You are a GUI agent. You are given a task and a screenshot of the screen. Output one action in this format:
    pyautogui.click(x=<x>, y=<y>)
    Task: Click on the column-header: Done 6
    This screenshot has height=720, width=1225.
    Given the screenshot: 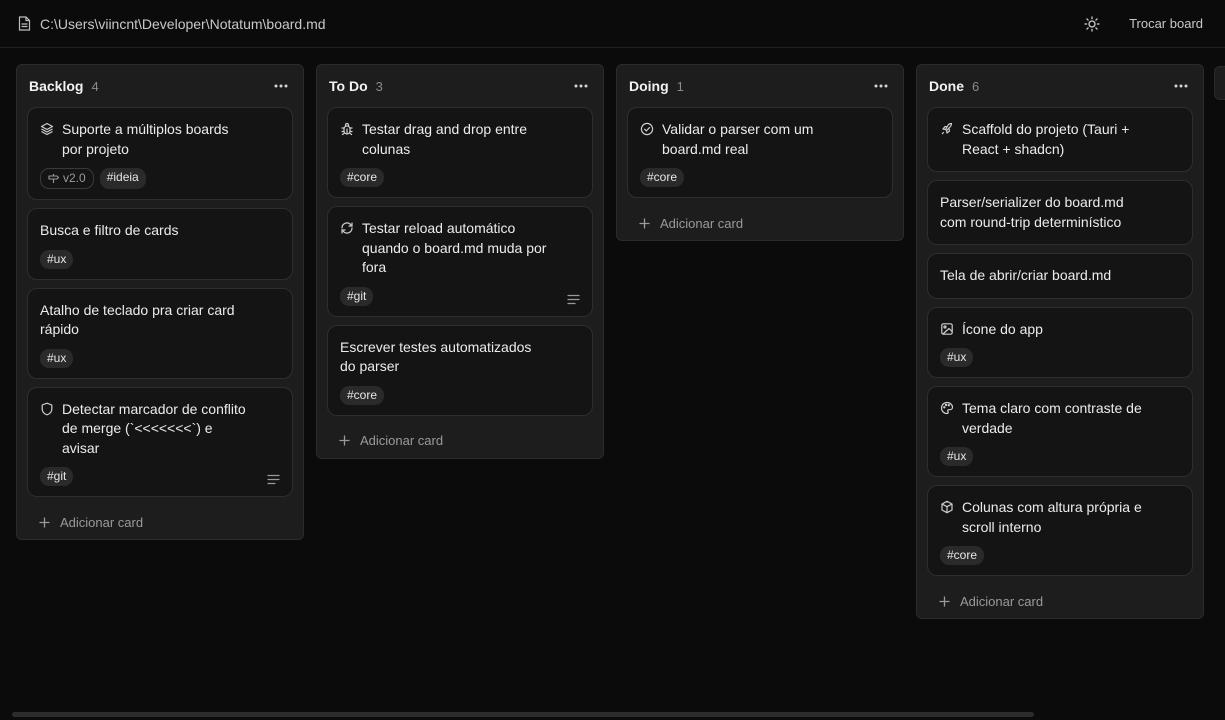 What is the action you would take?
    pyautogui.click(x=1060, y=86)
    